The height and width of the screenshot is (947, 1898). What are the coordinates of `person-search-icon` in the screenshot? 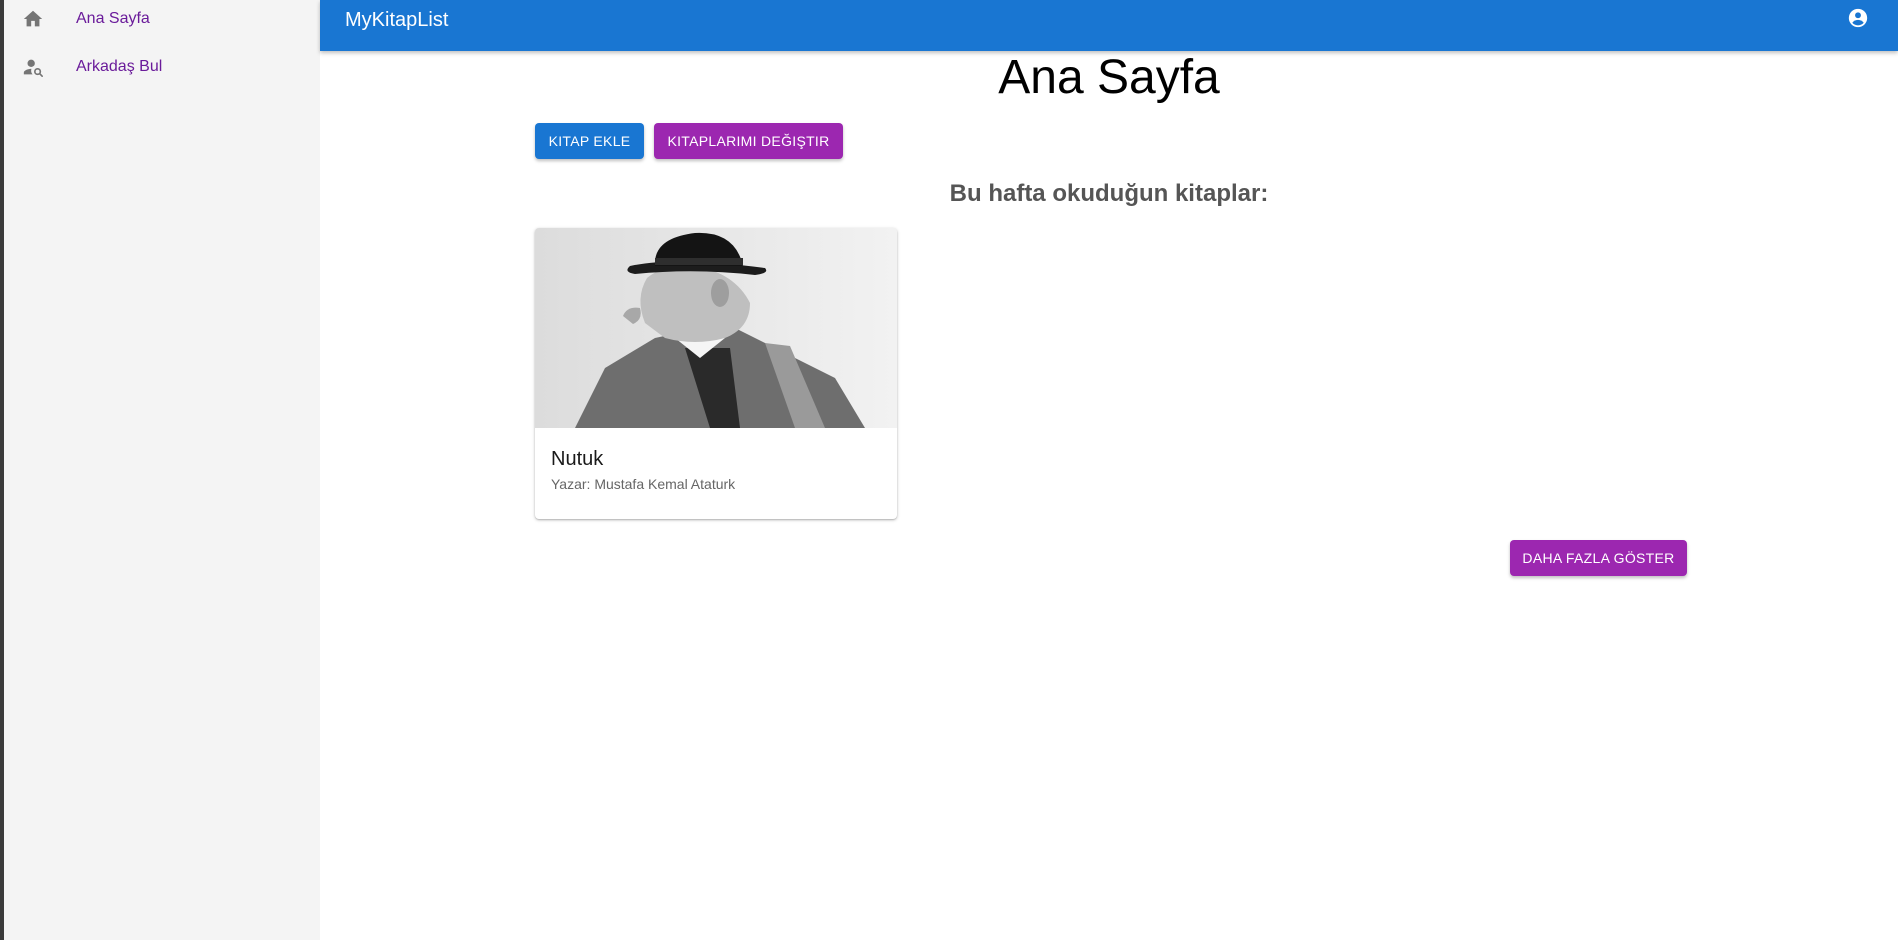 It's located at (33, 67).